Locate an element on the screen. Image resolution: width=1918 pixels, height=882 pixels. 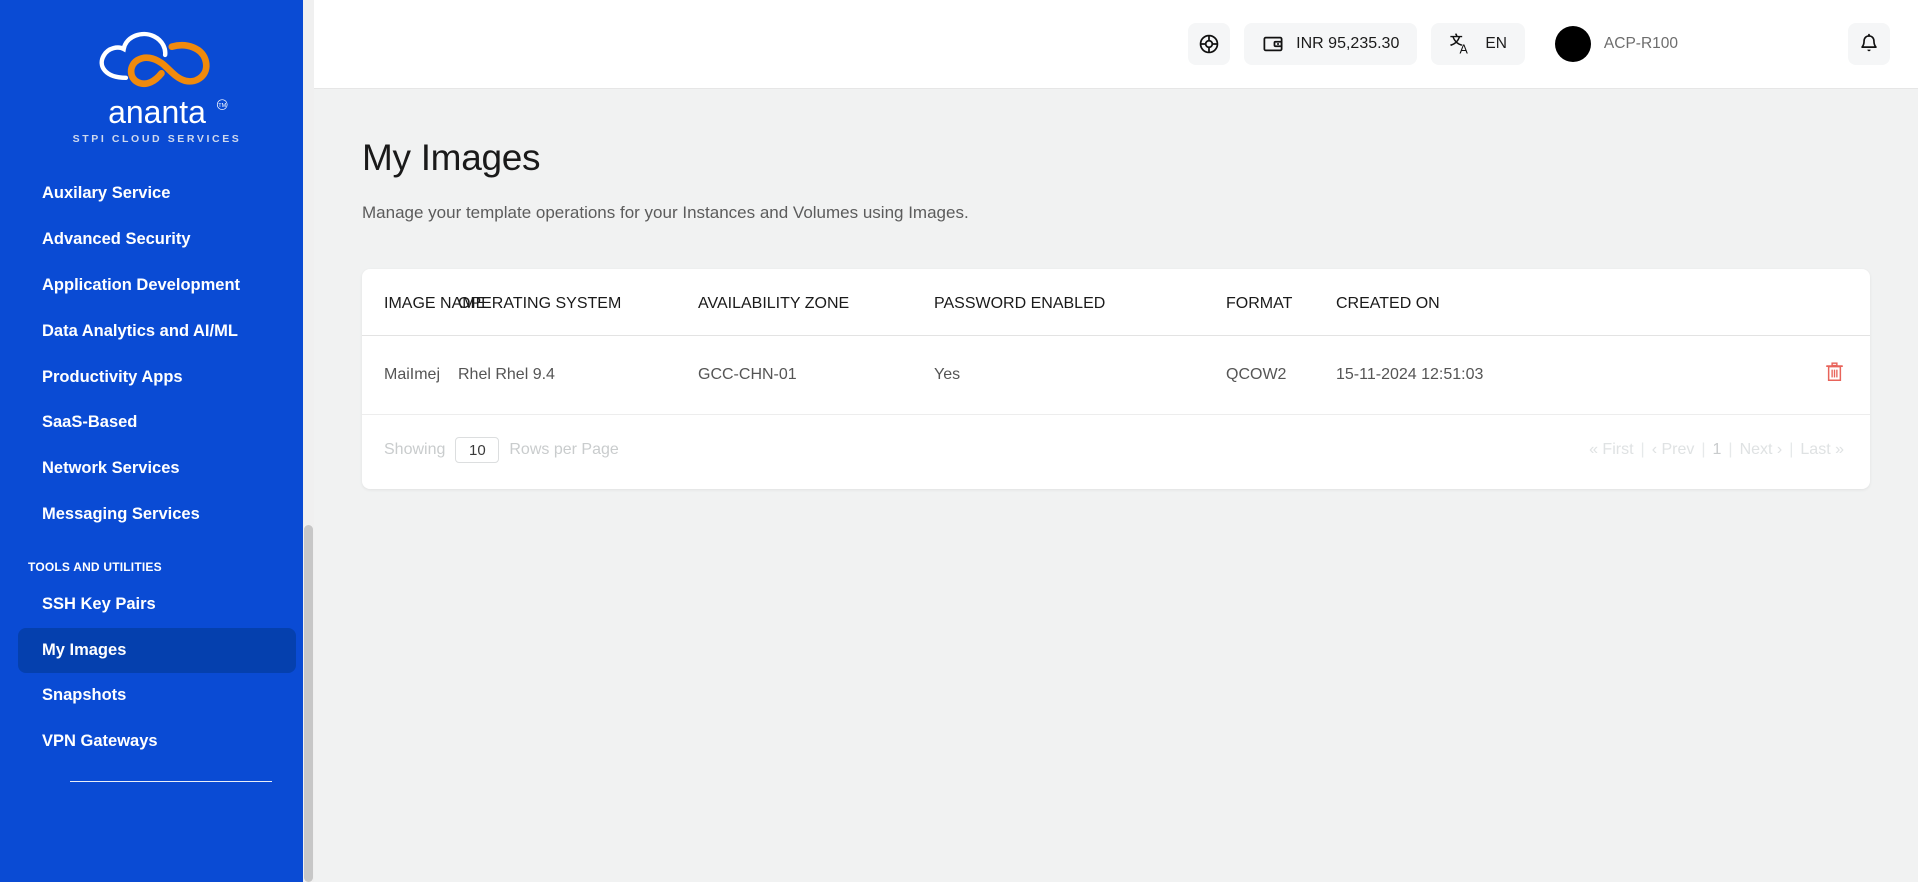
pagination-last: Last » is located at coordinates (1822, 450).